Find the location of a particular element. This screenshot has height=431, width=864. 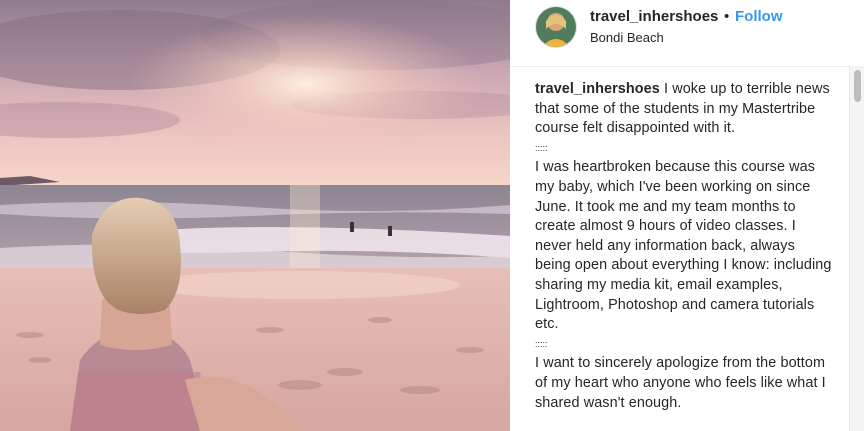

avatar is located at coordinates (556, 27).